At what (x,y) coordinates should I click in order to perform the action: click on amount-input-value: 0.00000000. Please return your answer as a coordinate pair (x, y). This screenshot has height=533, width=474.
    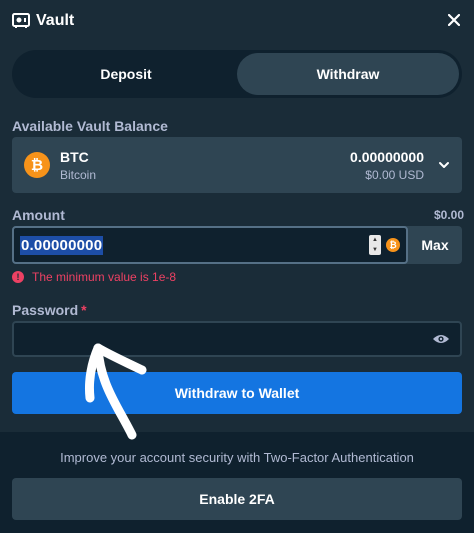
    Looking at the image, I should click on (62, 245).